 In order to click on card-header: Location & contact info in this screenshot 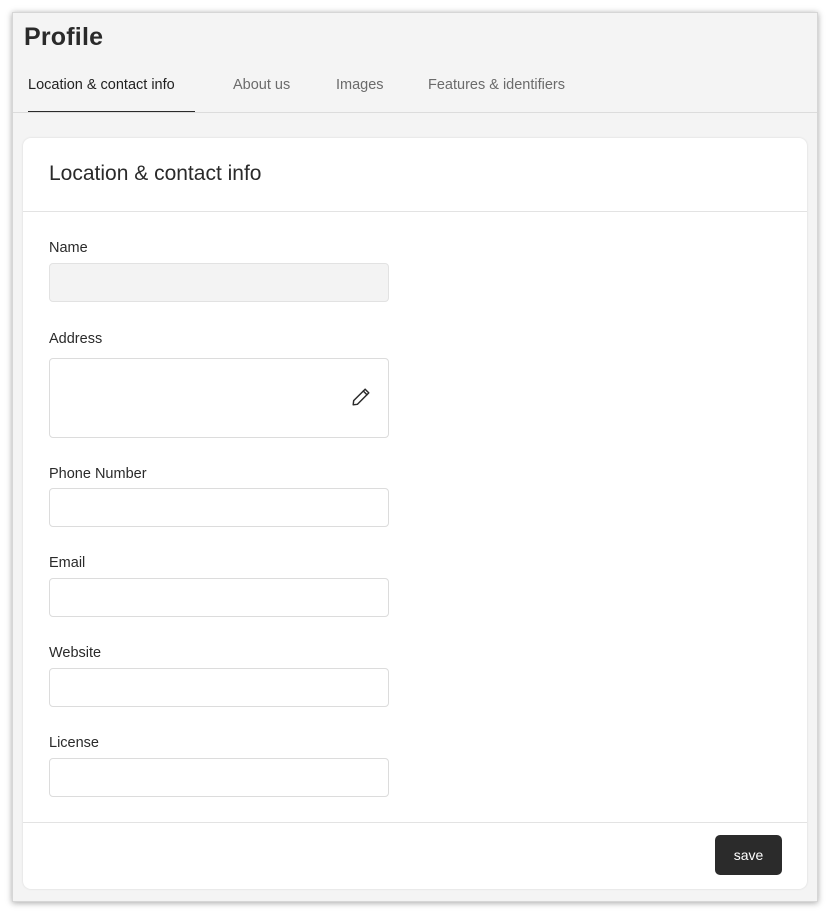, I will do `click(415, 175)`.